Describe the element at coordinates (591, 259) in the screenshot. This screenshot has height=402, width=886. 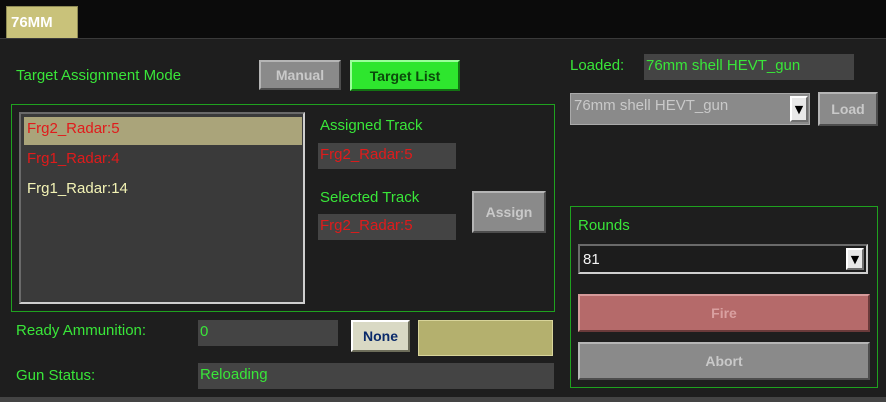
I see `rounds-select-value: 81` at that location.